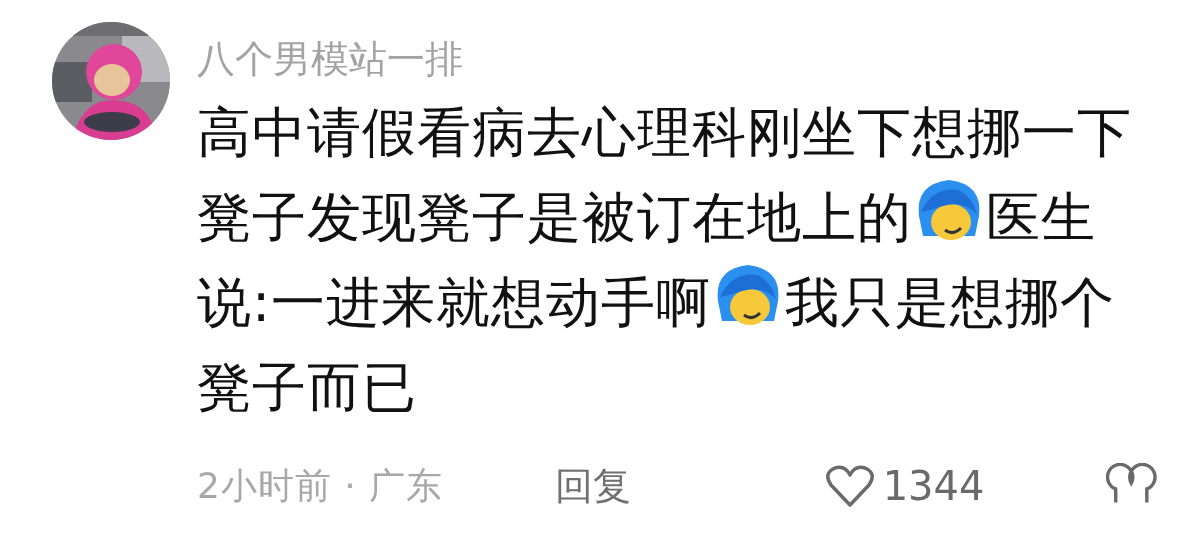 The height and width of the screenshot is (537, 1200). What do you see at coordinates (321, 485) in the screenshot?
I see `time-location: 2小时前 · 广东` at bounding box center [321, 485].